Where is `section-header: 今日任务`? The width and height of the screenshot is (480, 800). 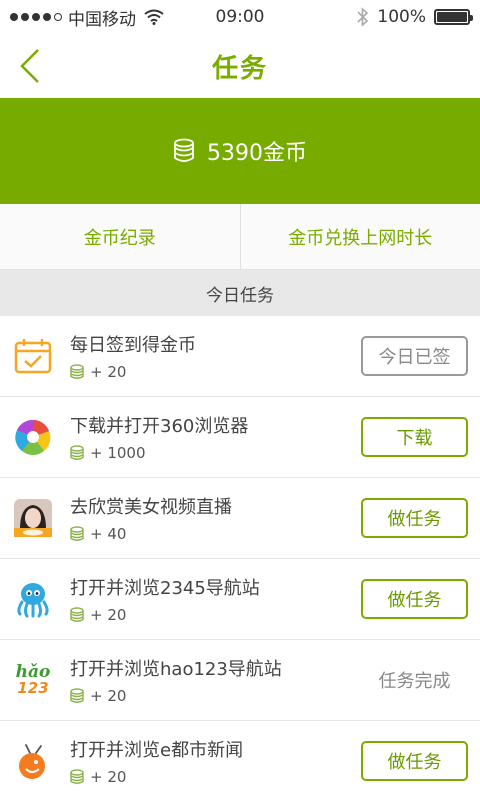
section-header: 今日任务 is located at coordinates (240, 293).